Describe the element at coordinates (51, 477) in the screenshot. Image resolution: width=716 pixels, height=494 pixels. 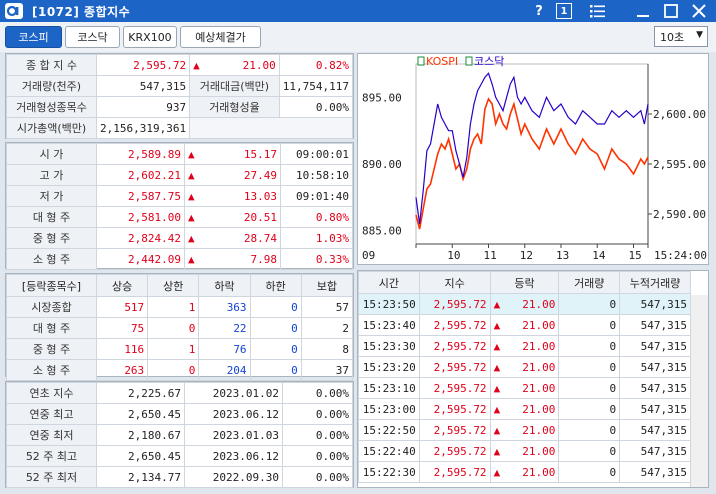
I see `yearly-label: 52 주 최저` at that location.